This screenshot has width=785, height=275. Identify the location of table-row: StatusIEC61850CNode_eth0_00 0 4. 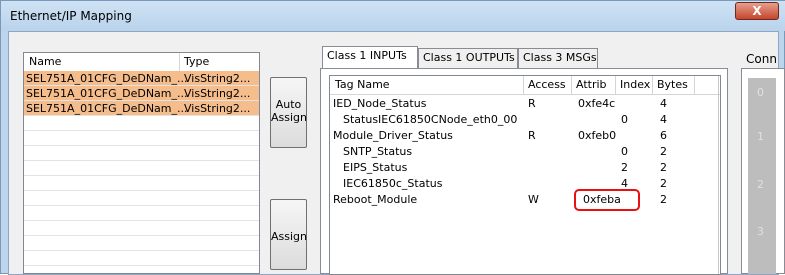
(525, 120).